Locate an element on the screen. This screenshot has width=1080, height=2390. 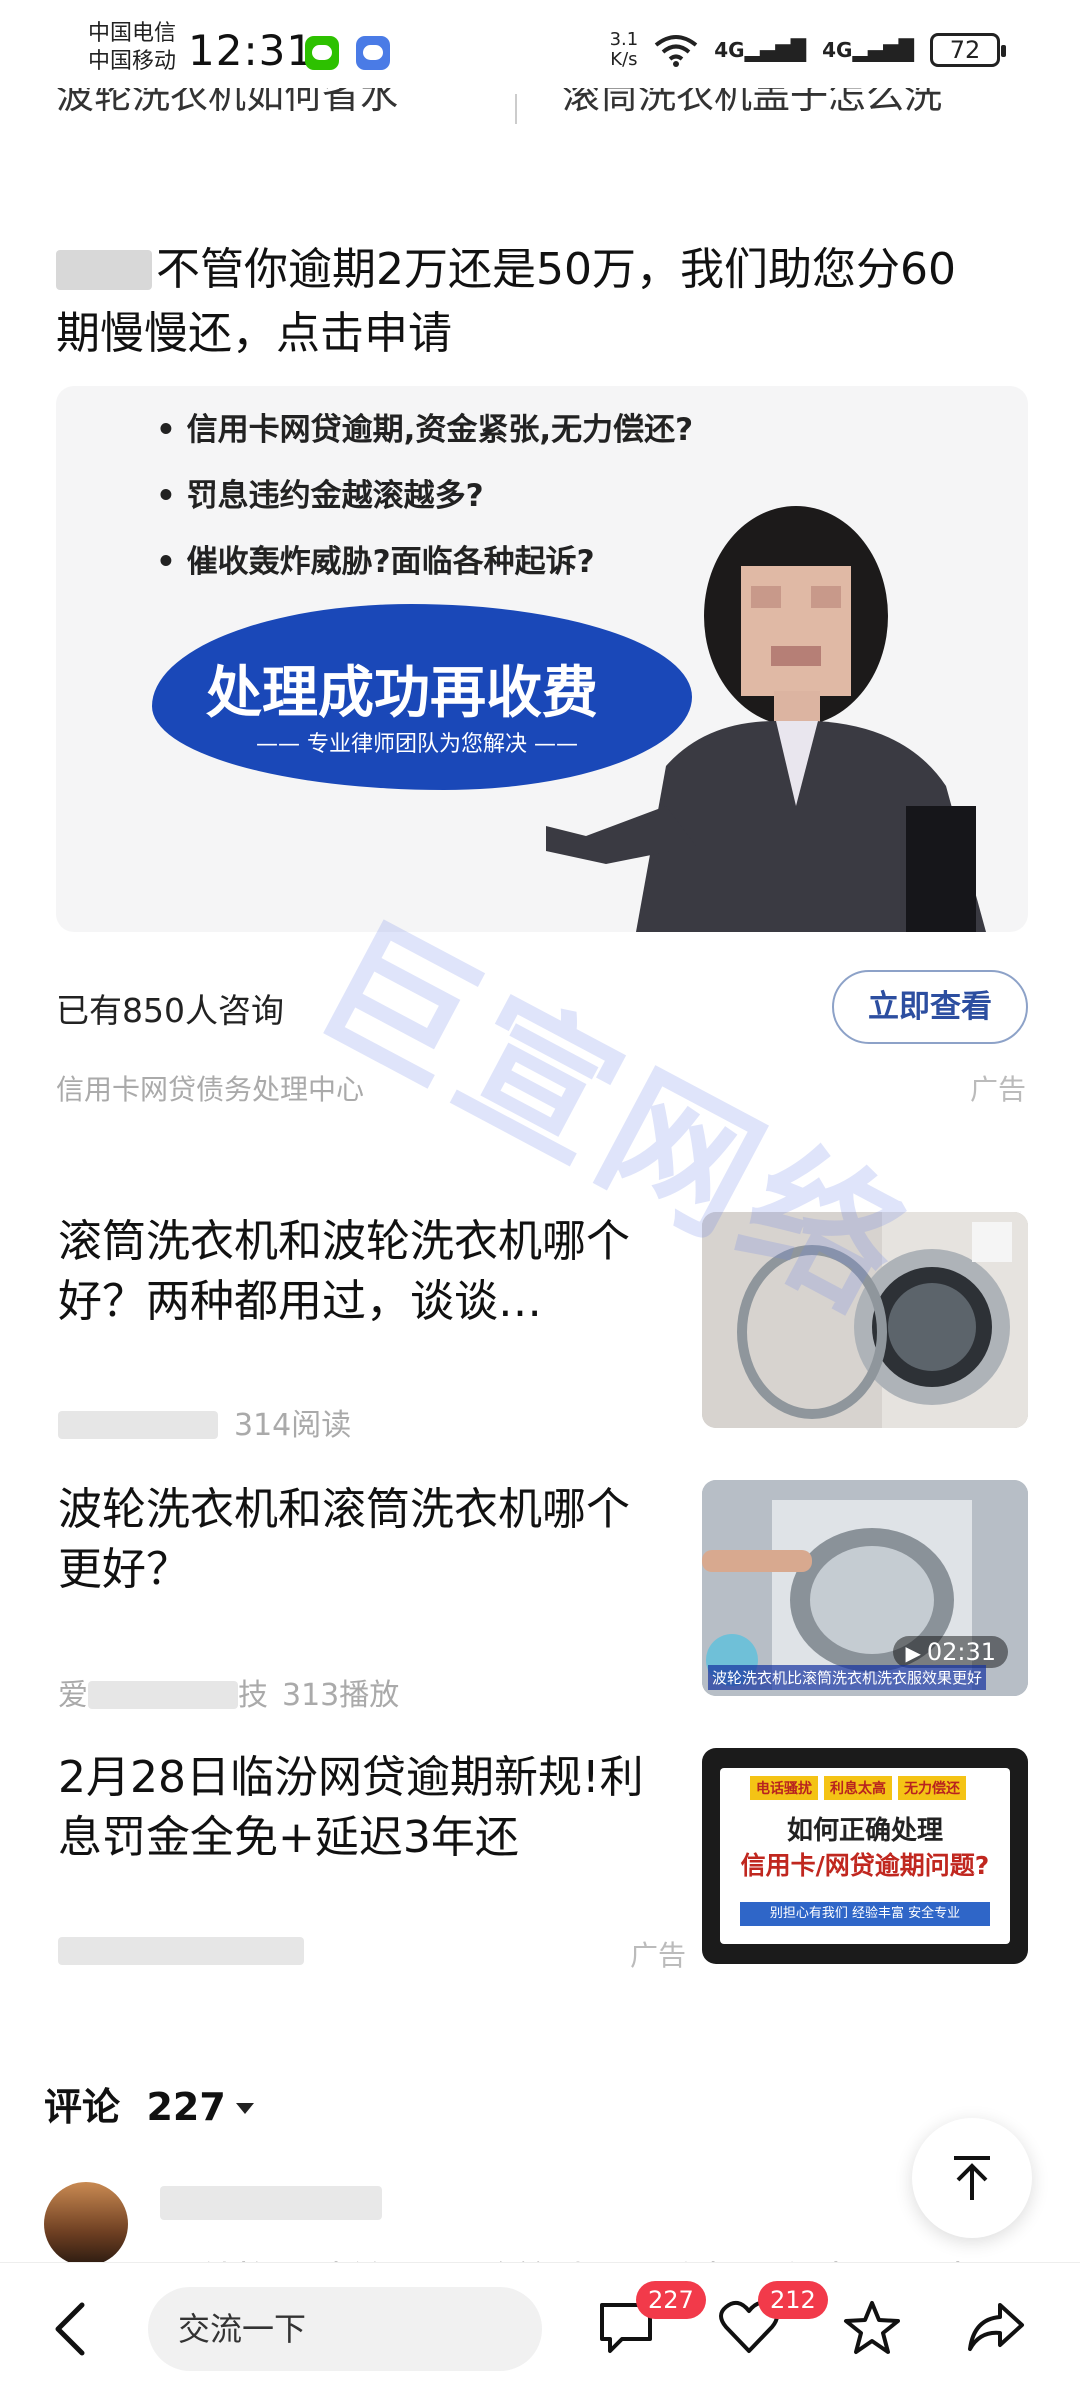
washer-drum-icon is located at coordinates (865, 1320).